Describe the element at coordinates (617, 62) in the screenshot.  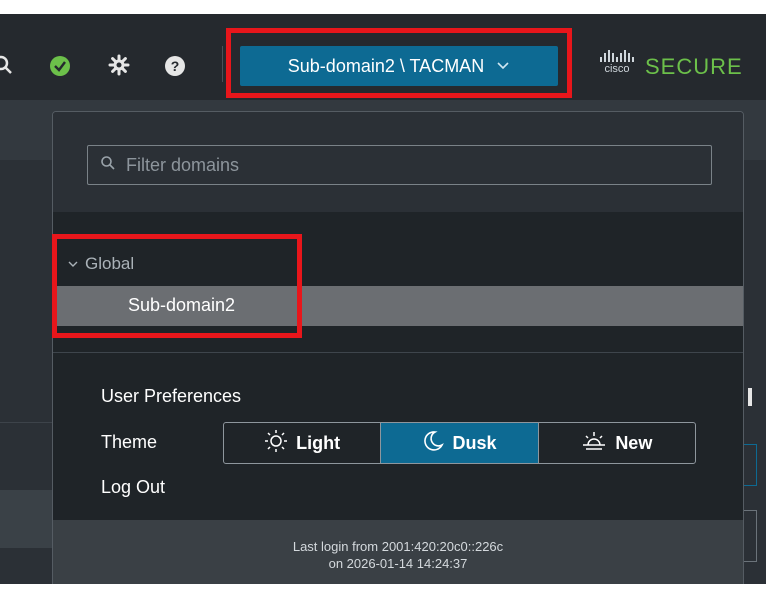
I see `cisco-logo: cisco` at that location.